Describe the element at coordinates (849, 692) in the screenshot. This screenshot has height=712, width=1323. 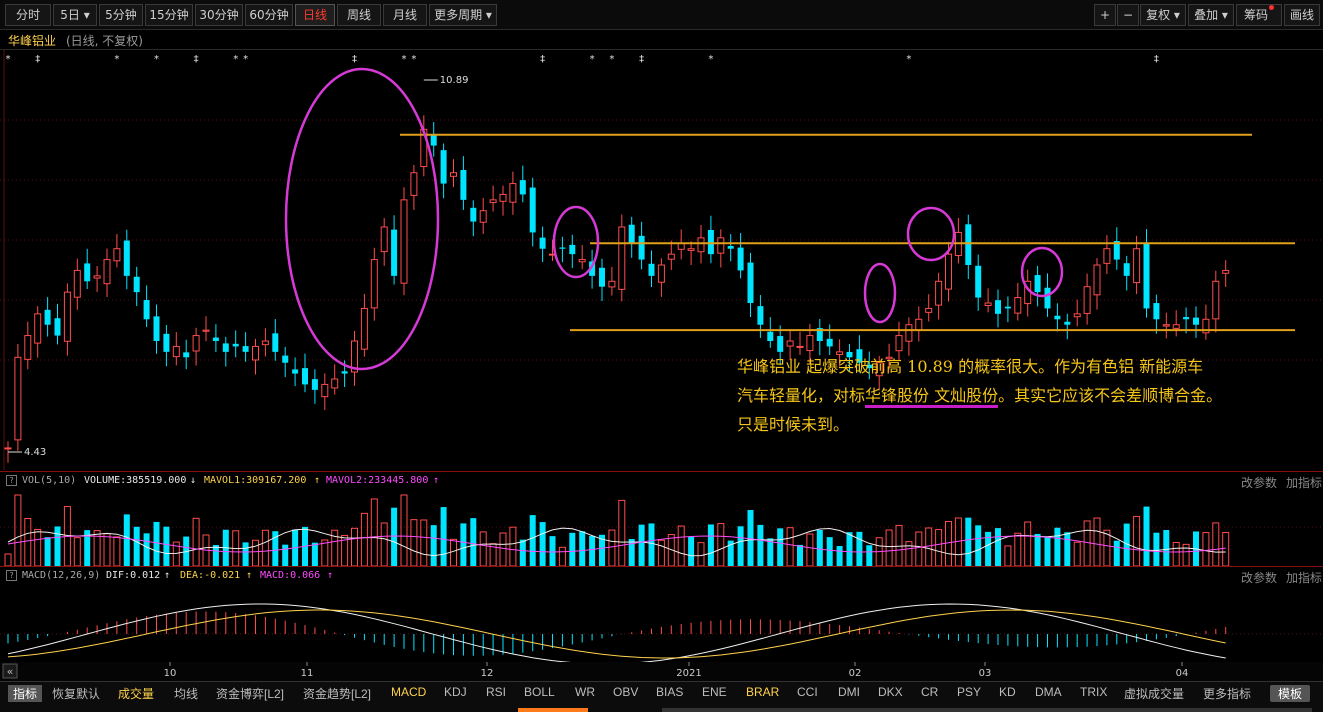
I see `indicator-tab-16: DMI` at that location.